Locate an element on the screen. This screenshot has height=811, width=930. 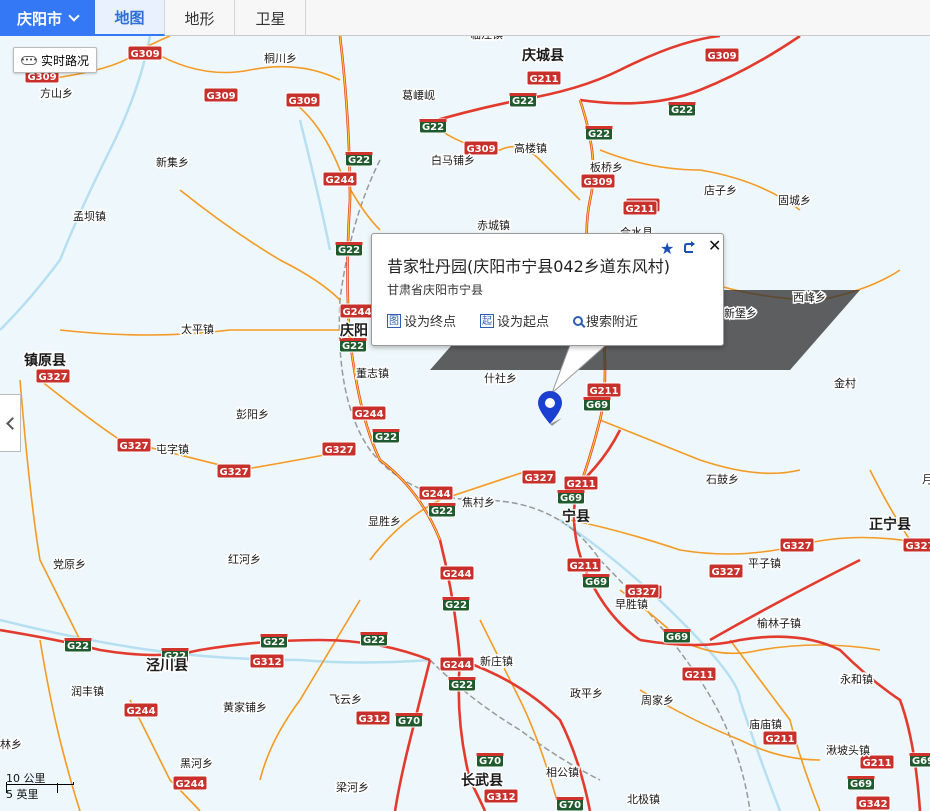
place-label: 北极镇 is located at coordinates (643, 799).